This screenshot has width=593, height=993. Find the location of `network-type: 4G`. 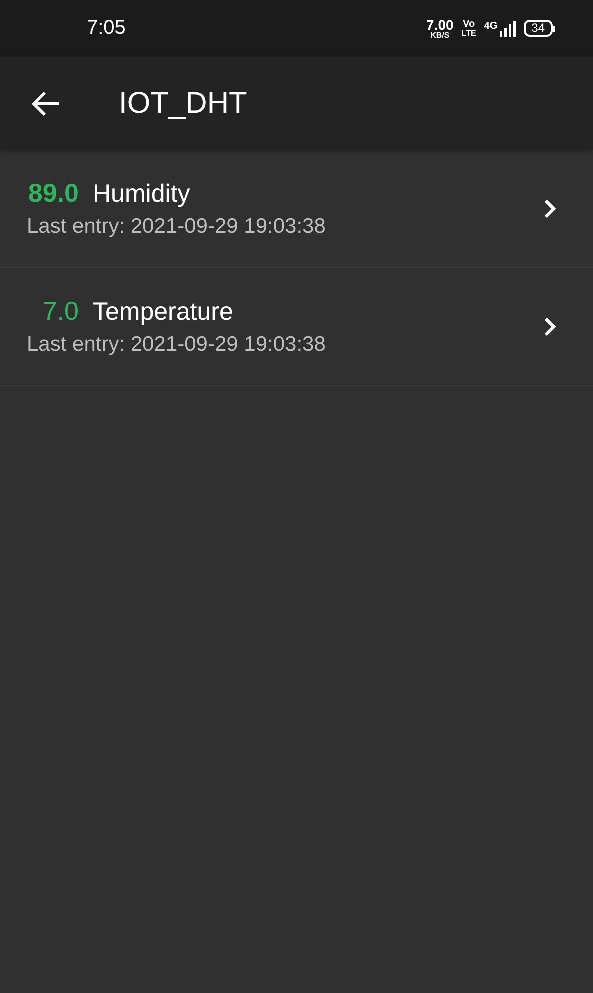

network-type: 4G is located at coordinates (491, 26).